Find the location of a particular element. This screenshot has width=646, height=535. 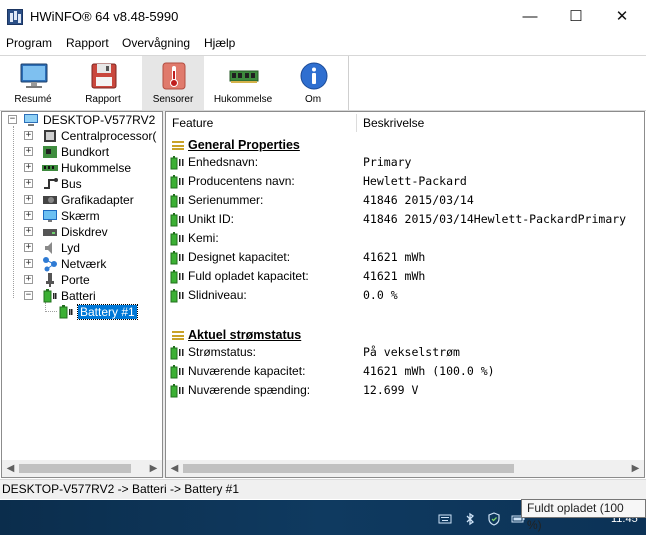

tree-horizontal-scrollbar: ◀ ▶ is located at coordinates (82, 468).